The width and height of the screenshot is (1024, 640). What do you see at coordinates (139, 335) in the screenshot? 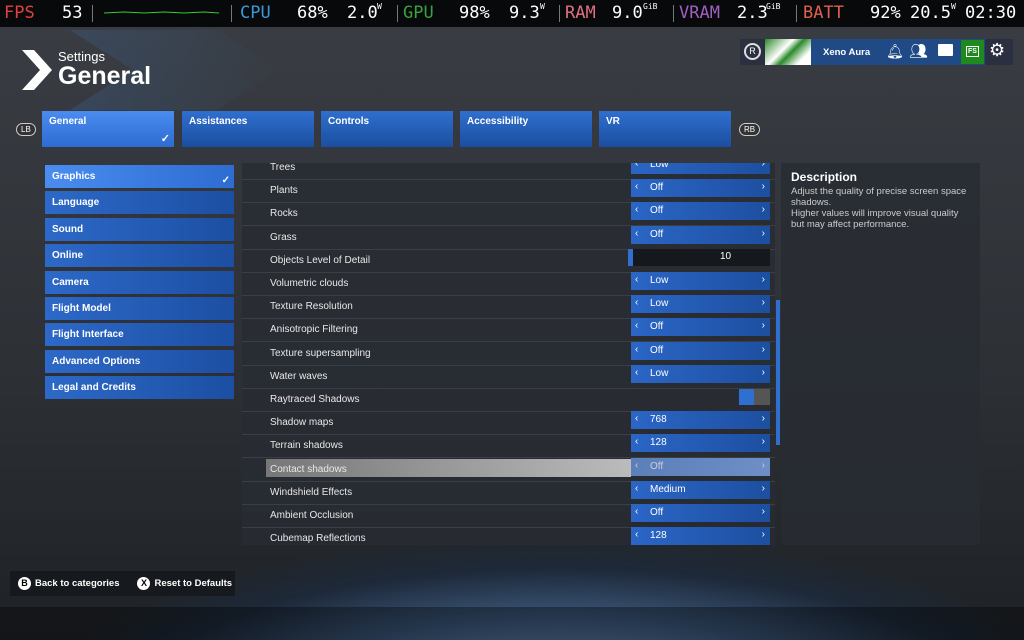
I see `menu-item-flight-interface: Flight Interface` at bounding box center [139, 335].